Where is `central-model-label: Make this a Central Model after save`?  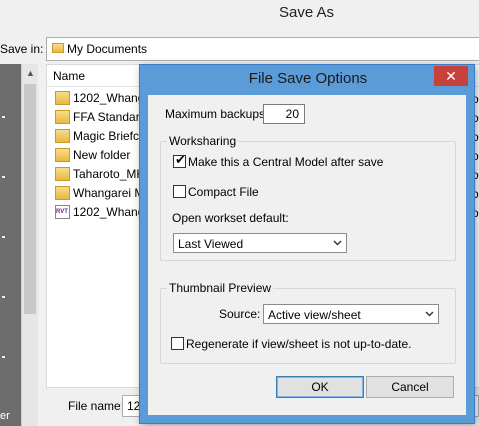 central-model-label: Make this a Central Model after save is located at coordinates (286, 162).